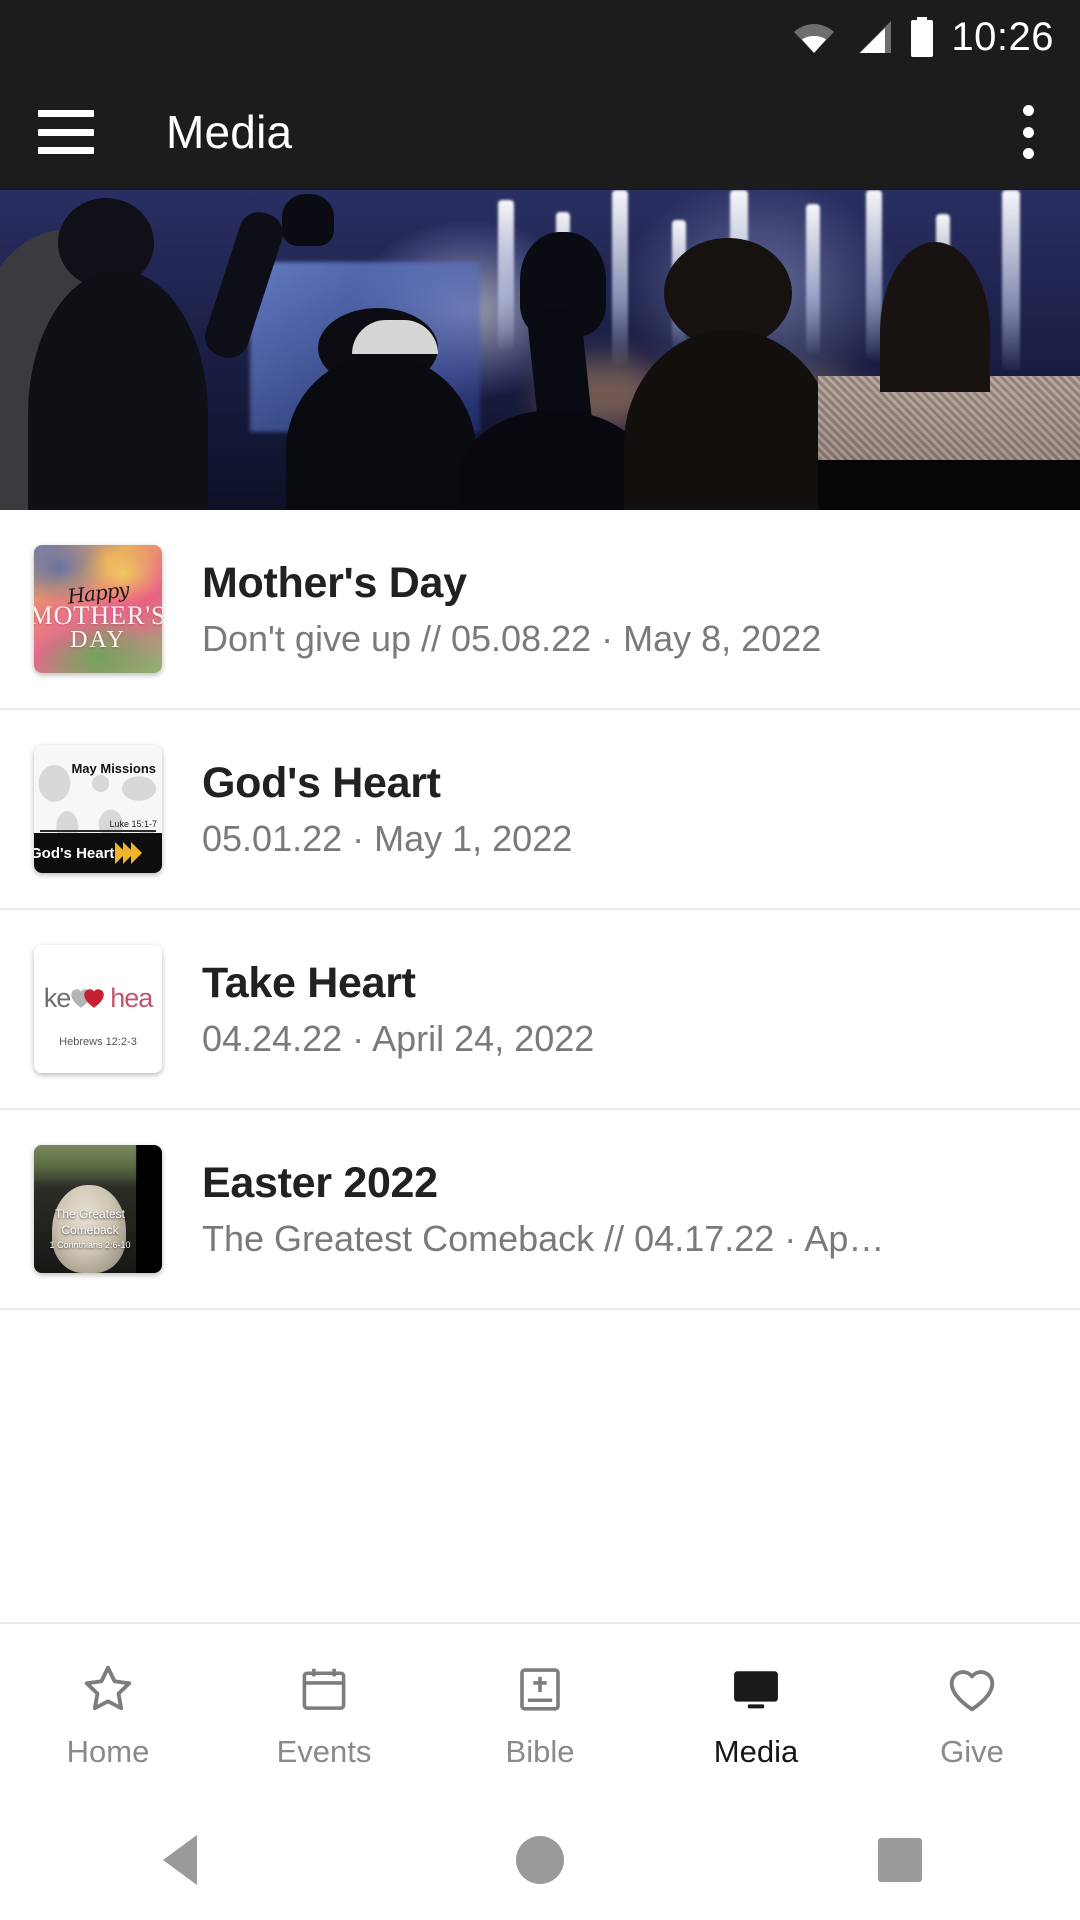 The width and height of the screenshot is (1080, 1920). Describe the element at coordinates (90, 1230) in the screenshot. I see `thumbnail-line-2: Comeback` at that location.